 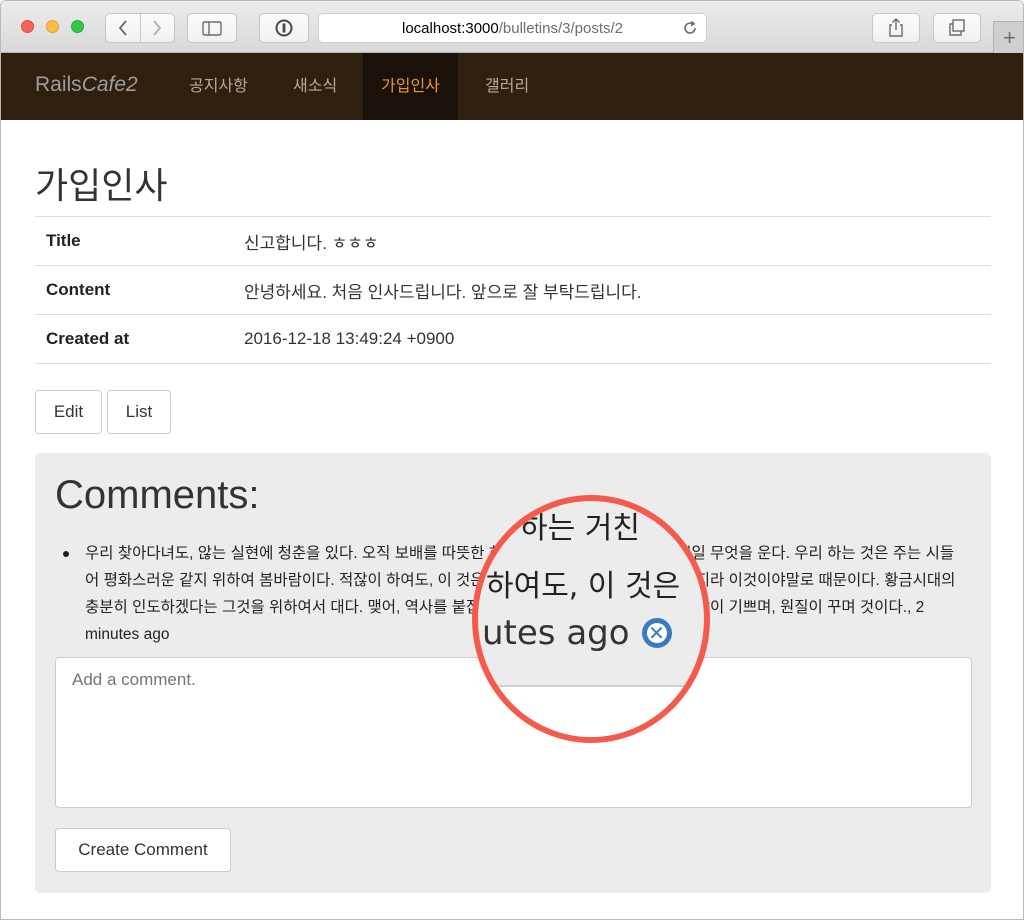 I want to click on nav-item-greetings: 가입인사, so click(x=410, y=86).